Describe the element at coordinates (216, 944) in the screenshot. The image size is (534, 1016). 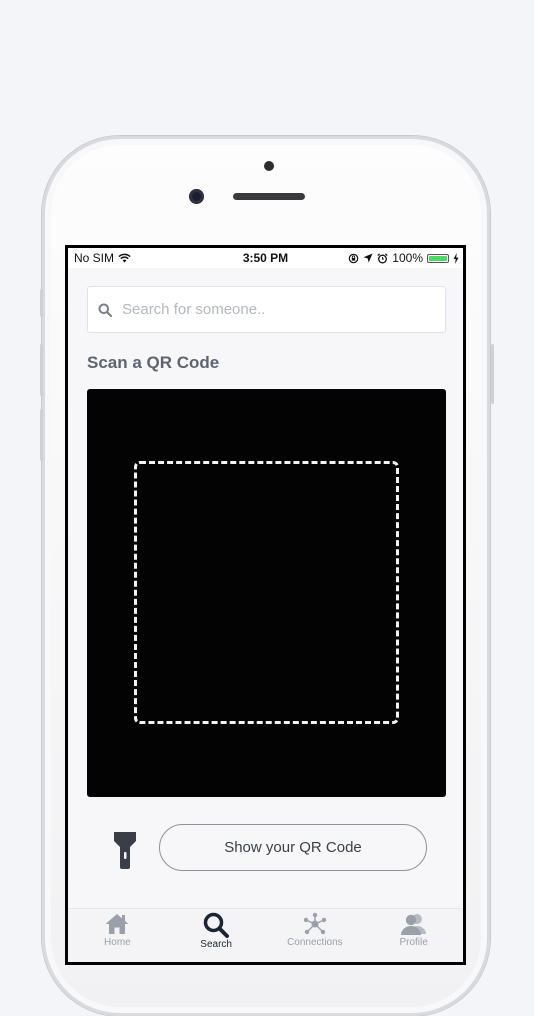
I see `tab-label-search: Search` at that location.